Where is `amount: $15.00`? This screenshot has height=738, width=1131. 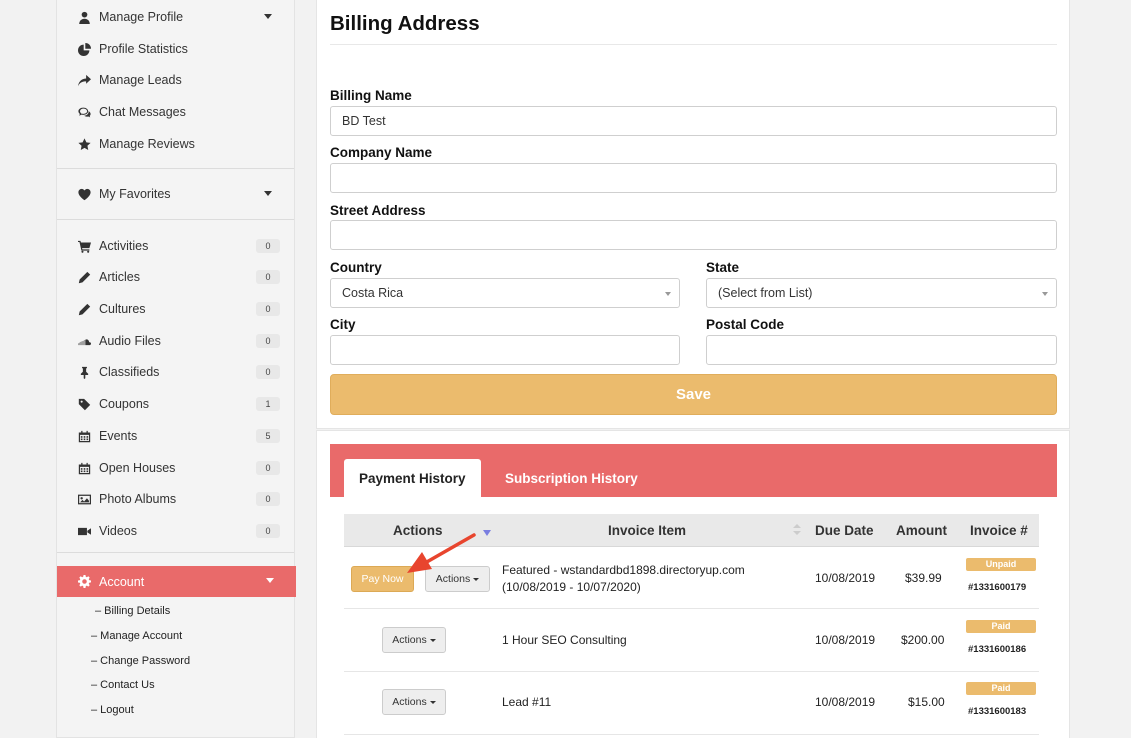
amount: $15.00 is located at coordinates (926, 702).